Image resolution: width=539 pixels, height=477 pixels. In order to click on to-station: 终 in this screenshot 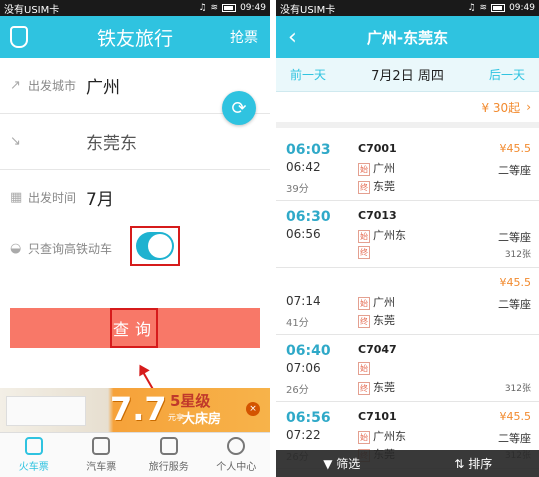, I will do `click(365, 252)`.